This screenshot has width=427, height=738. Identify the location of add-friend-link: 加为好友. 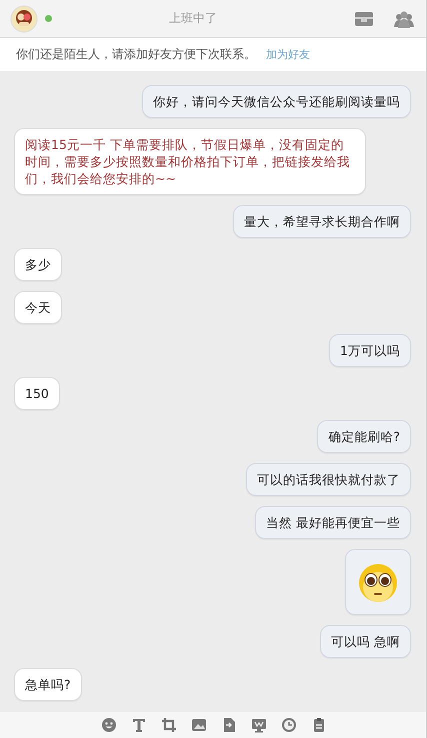
(288, 54).